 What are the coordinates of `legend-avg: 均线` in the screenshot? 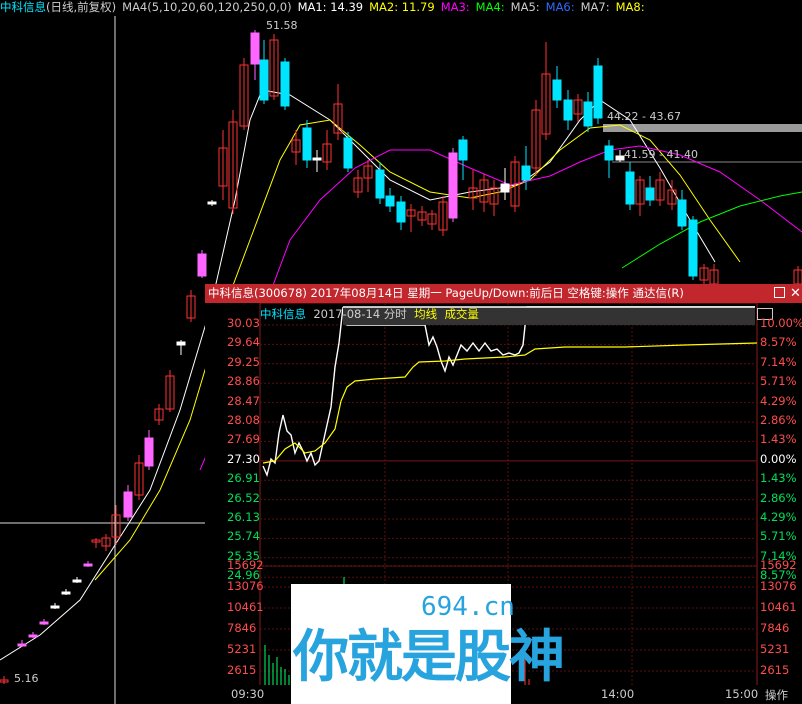 It's located at (426, 314).